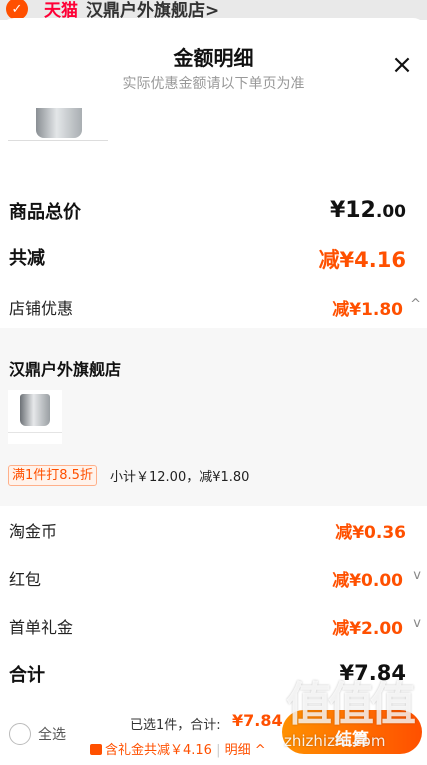  Describe the element at coordinates (175, 725) in the screenshot. I see `picked-summary: 已选1件，合计:` at that location.